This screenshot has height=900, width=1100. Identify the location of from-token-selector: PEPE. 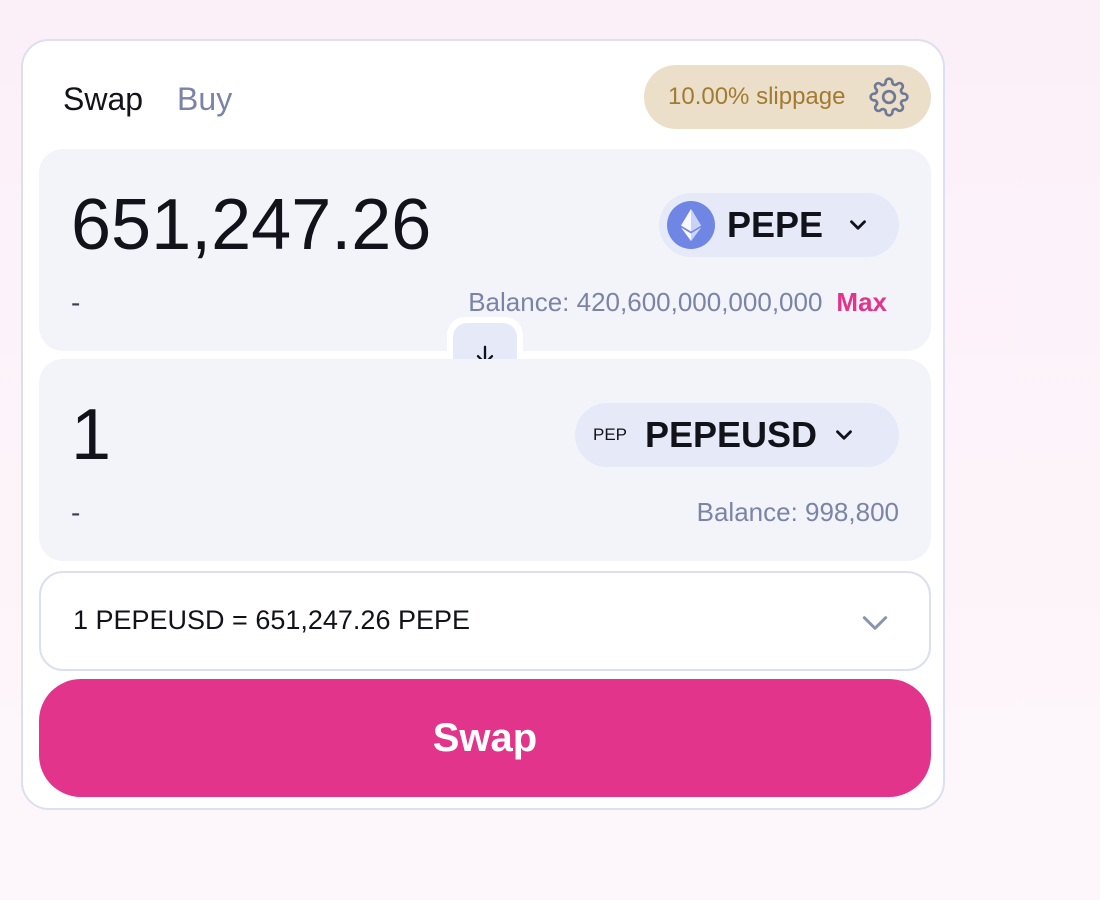
(779, 225).